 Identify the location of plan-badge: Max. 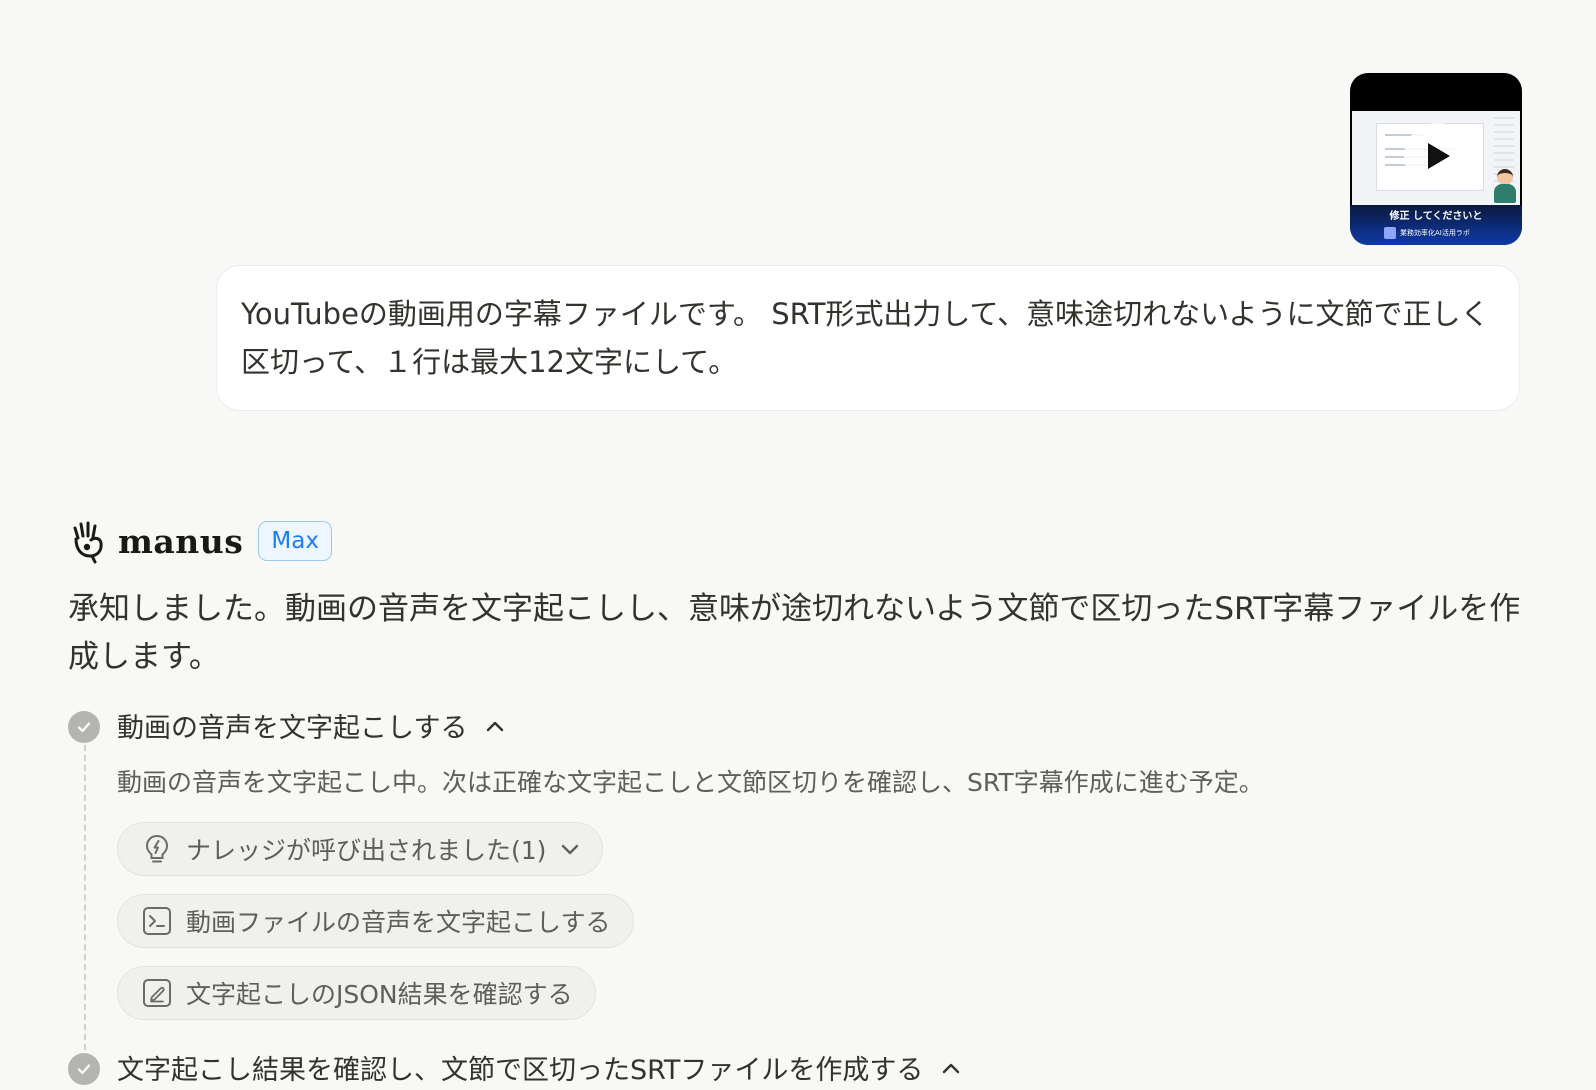
(295, 541).